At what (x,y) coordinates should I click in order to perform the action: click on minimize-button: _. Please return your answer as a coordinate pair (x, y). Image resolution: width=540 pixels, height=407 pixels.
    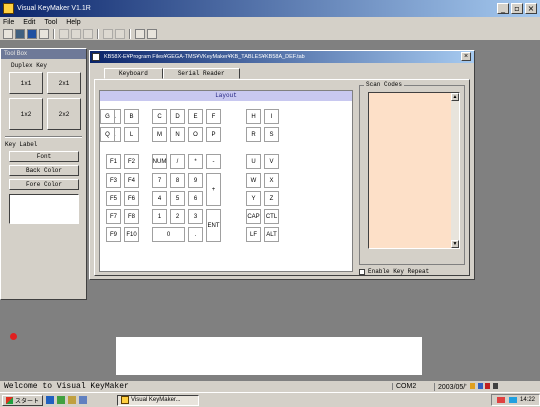
    Looking at the image, I should click on (503, 8).